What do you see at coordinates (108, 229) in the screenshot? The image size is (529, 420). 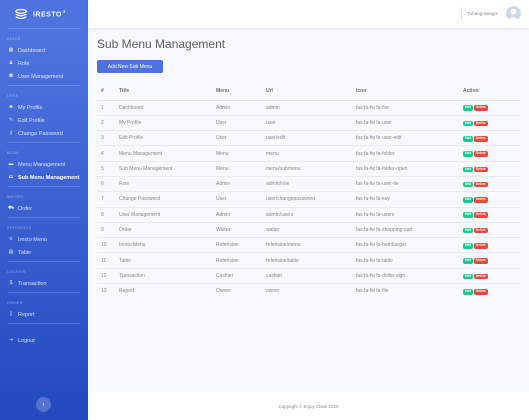 I see `table-cell: 9` at bounding box center [108, 229].